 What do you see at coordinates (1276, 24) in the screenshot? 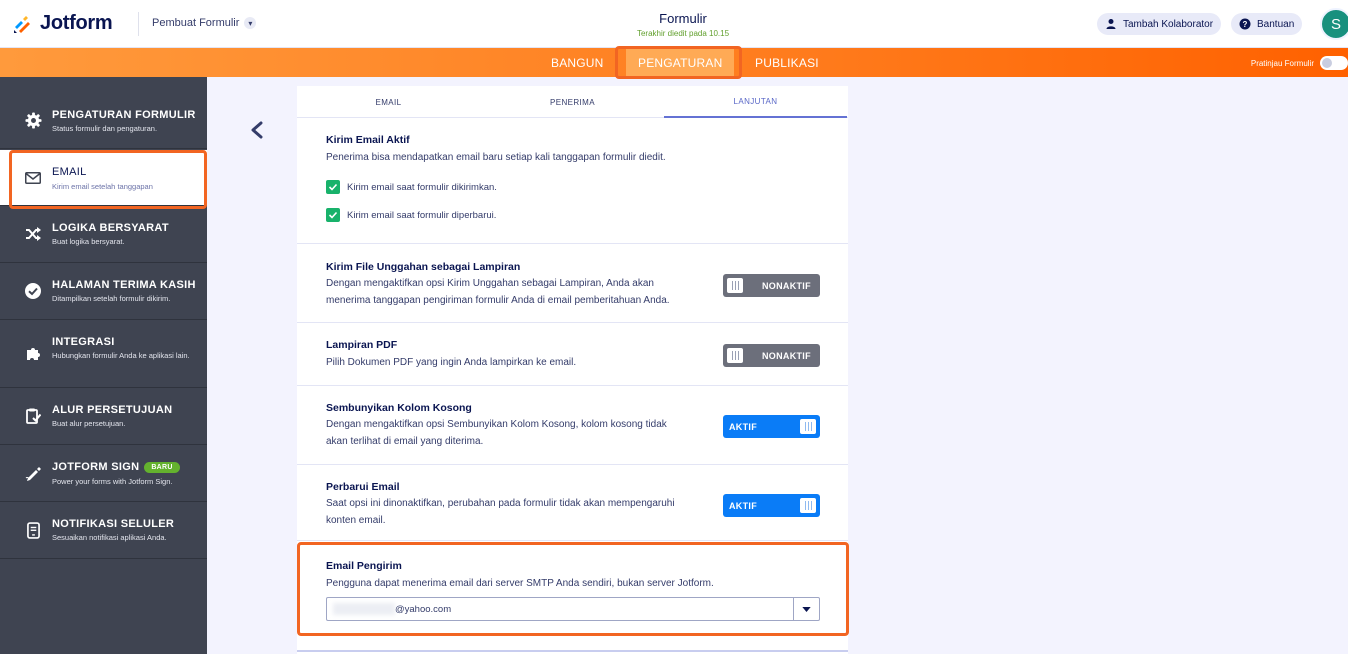
I see `help-label: Bantuan` at bounding box center [1276, 24].